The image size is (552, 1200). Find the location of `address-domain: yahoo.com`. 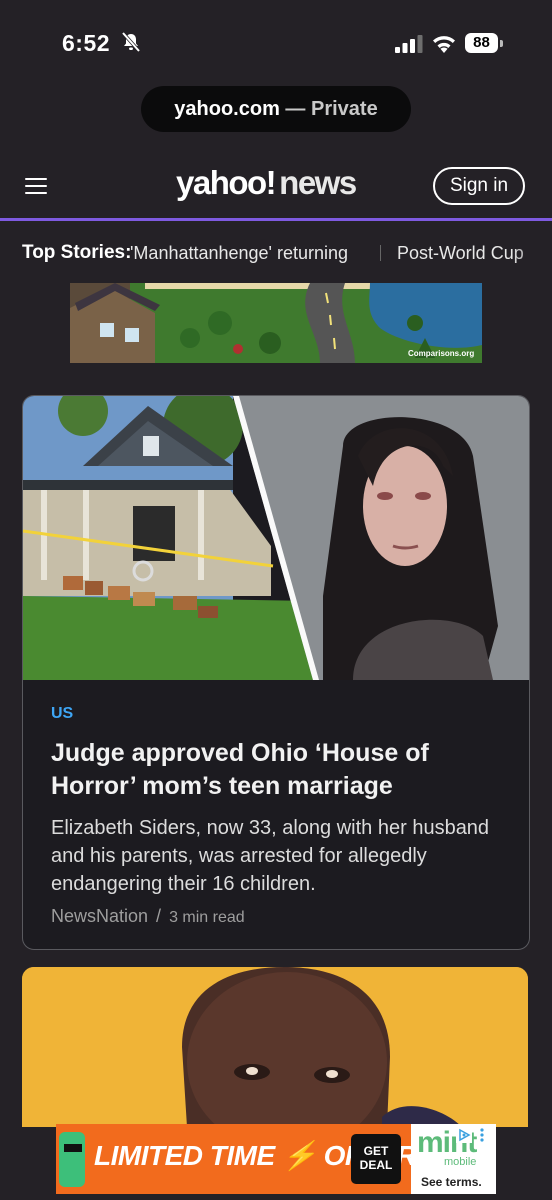

address-domain: yahoo.com is located at coordinates (227, 109).